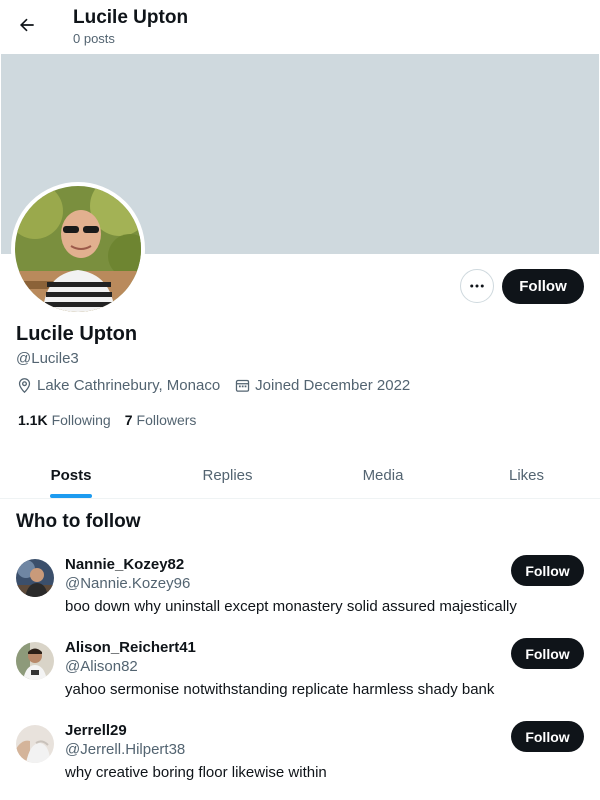  I want to click on location-text: Lake Cathrinebury, Monaco, so click(129, 385).